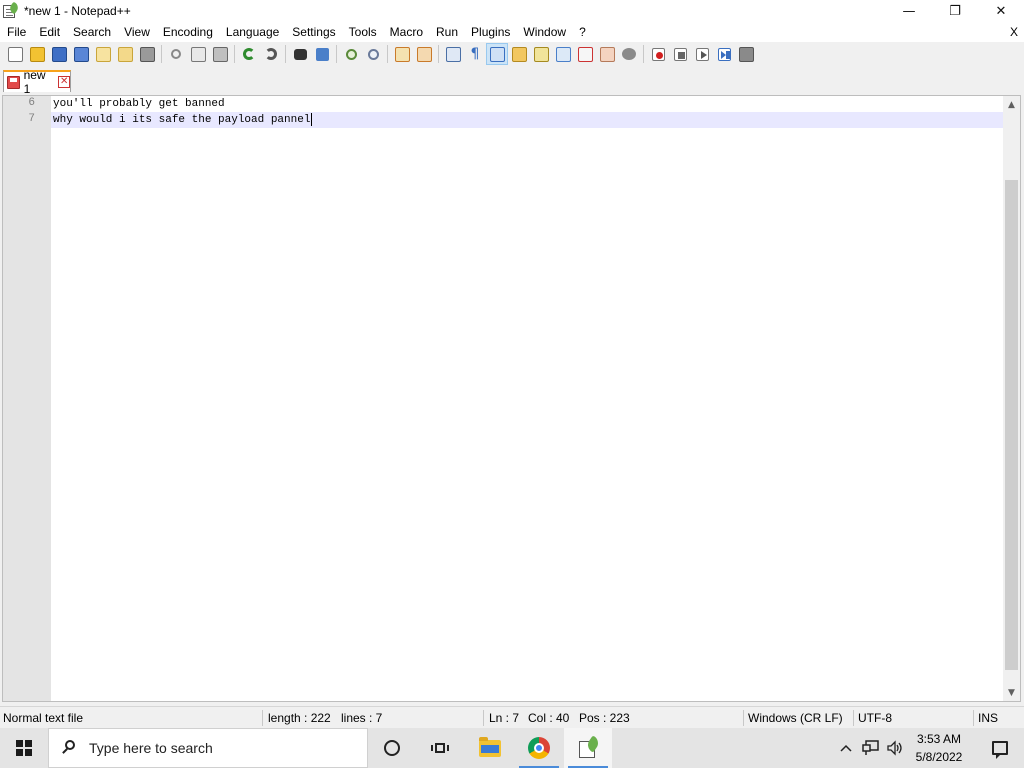 The width and height of the screenshot is (1024, 768). What do you see at coordinates (909, 11) in the screenshot?
I see `minimize-button: —` at bounding box center [909, 11].